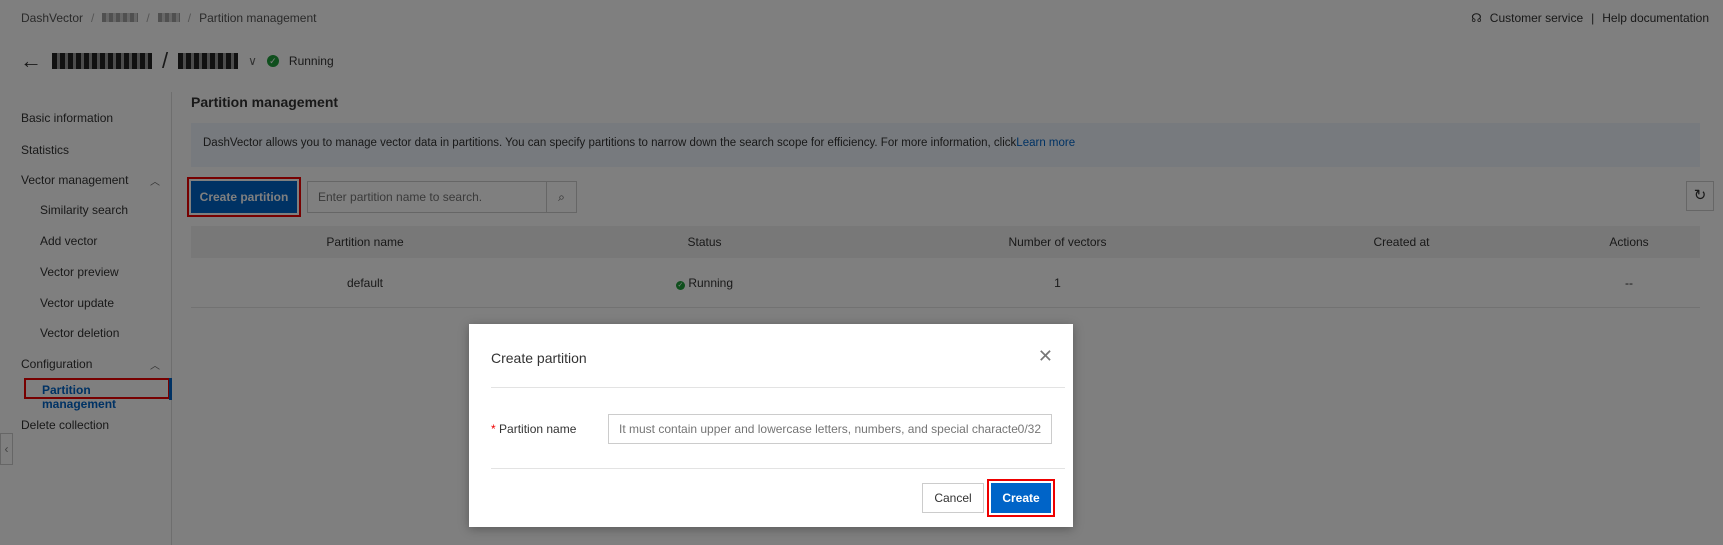 This screenshot has width=1723, height=545. I want to click on dialog-title: Create partition, so click(539, 358).